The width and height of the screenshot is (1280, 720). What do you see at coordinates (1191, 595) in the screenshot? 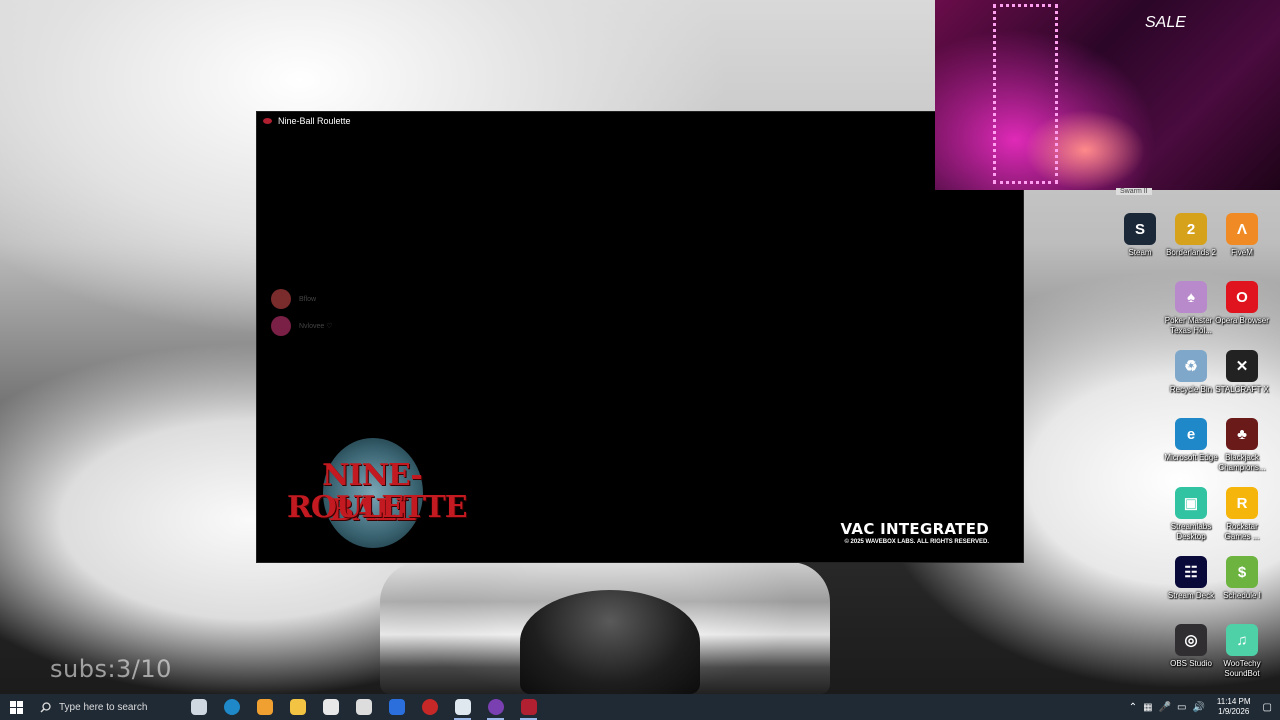
I see `desktop-shortcut-label: Stream Deck` at bounding box center [1191, 595].